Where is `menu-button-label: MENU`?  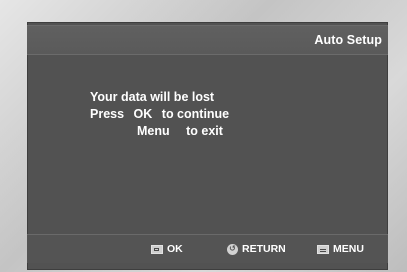
menu-button-label: MENU is located at coordinates (348, 249).